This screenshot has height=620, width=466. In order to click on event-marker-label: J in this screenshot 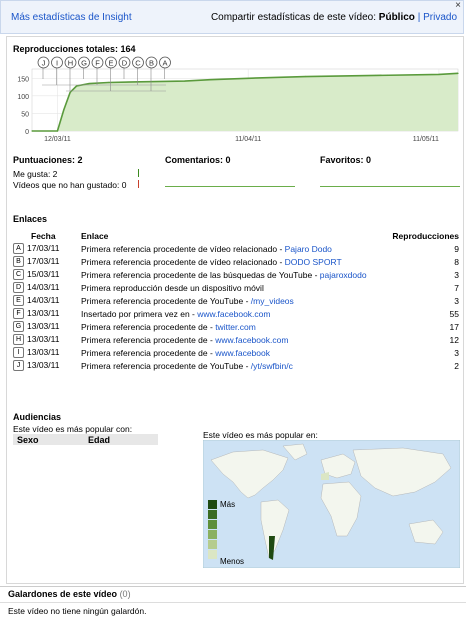, I will do `click(44, 63)`.